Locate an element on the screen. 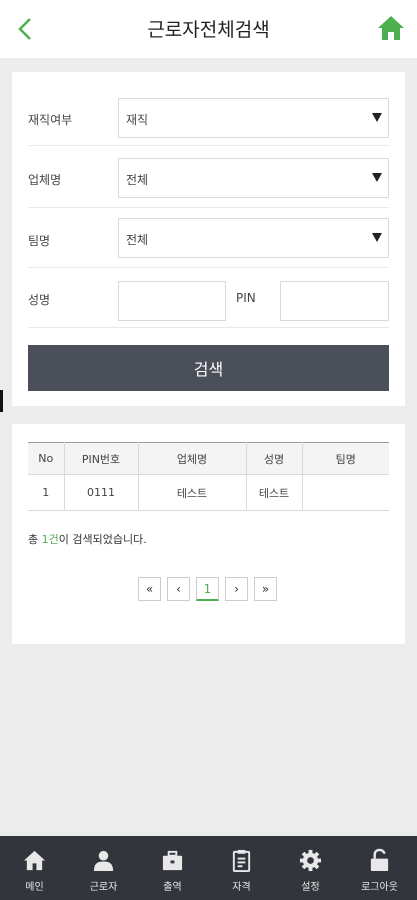 This screenshot has height=900, width=417. nav-workers-label: 근로자 is located at coordinates (103, 887).